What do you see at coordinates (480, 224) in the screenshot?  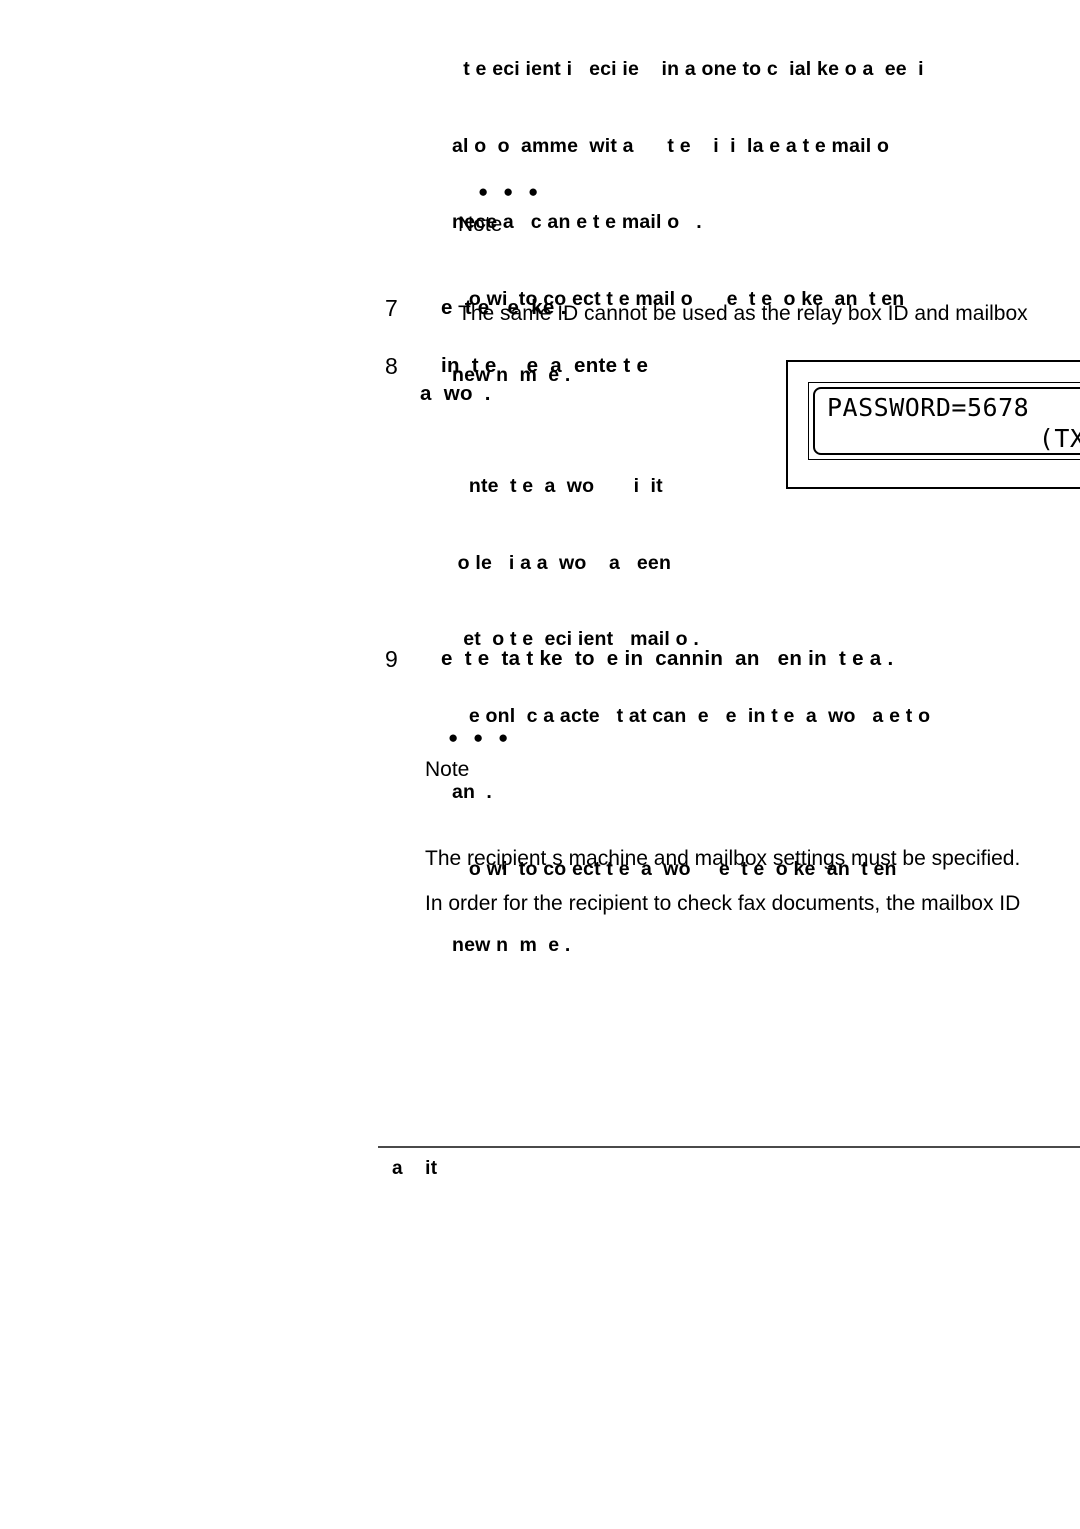 I see `note-one-heading: Note` at bounding box center [480, 224].